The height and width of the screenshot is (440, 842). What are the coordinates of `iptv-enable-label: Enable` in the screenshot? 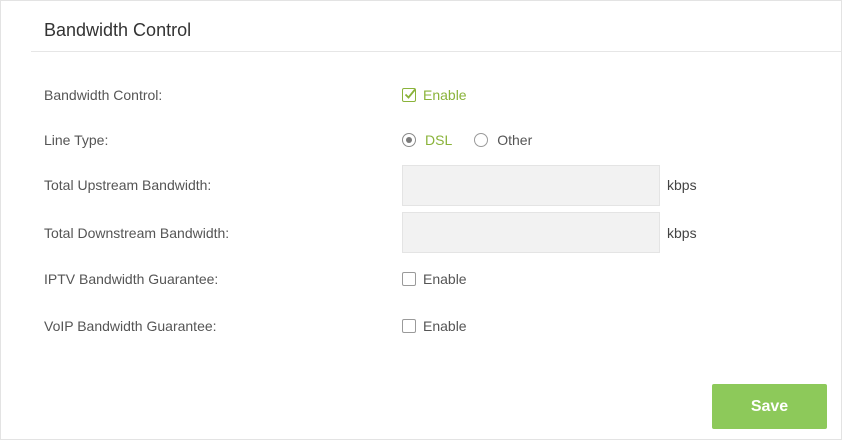 It's located at (445, 279).